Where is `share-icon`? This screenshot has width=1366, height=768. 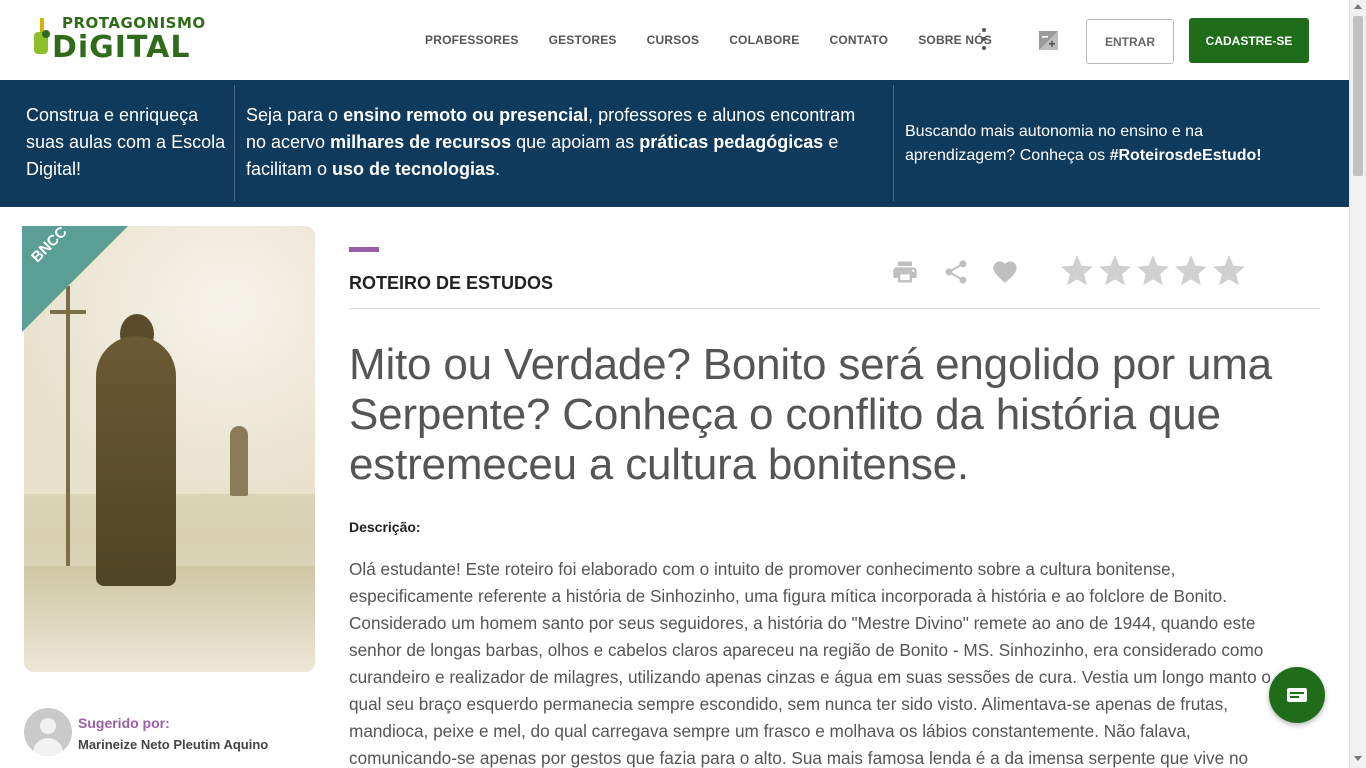
share-icon is located at coordinates (956, 272).